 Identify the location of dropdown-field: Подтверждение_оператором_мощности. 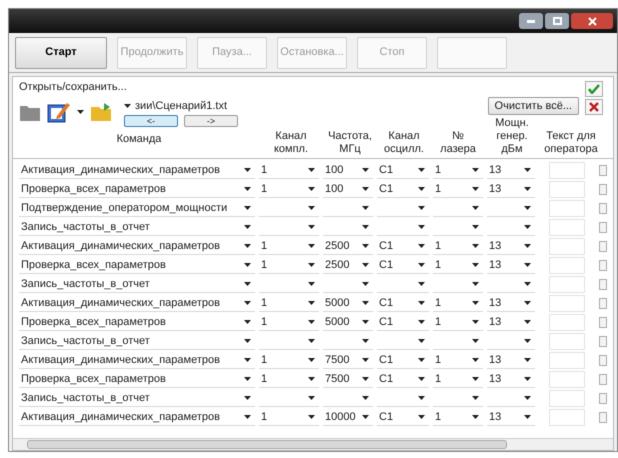
(137, 208).